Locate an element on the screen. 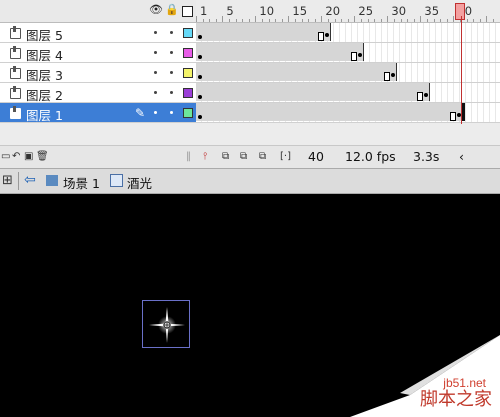  layer-row: 图层 4 is located at coordinates (98, 53).